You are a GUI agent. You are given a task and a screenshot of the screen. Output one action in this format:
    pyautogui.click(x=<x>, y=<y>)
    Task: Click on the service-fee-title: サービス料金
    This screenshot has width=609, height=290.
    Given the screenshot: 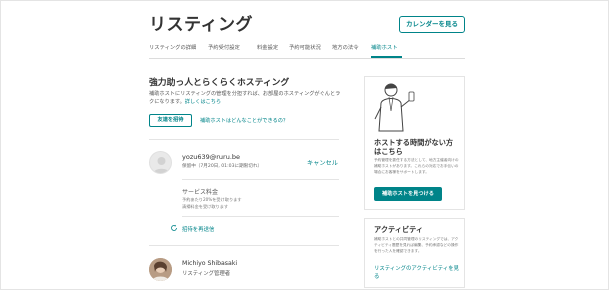 What is the action you would take?
    pyautogui.click(x=200, y=192)
    